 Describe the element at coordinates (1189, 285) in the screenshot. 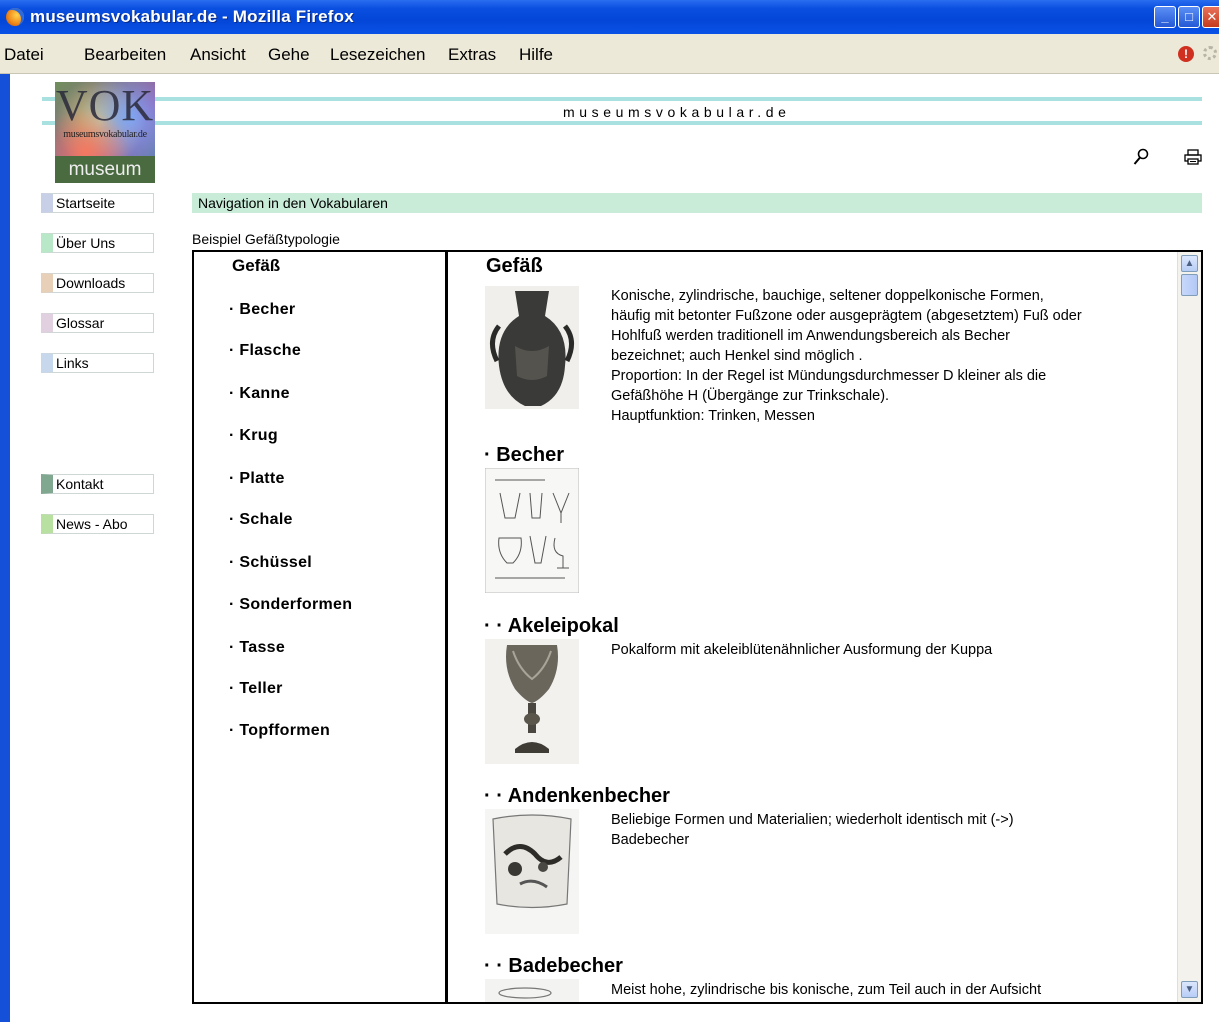

I see `scroll-thumb` at that location.